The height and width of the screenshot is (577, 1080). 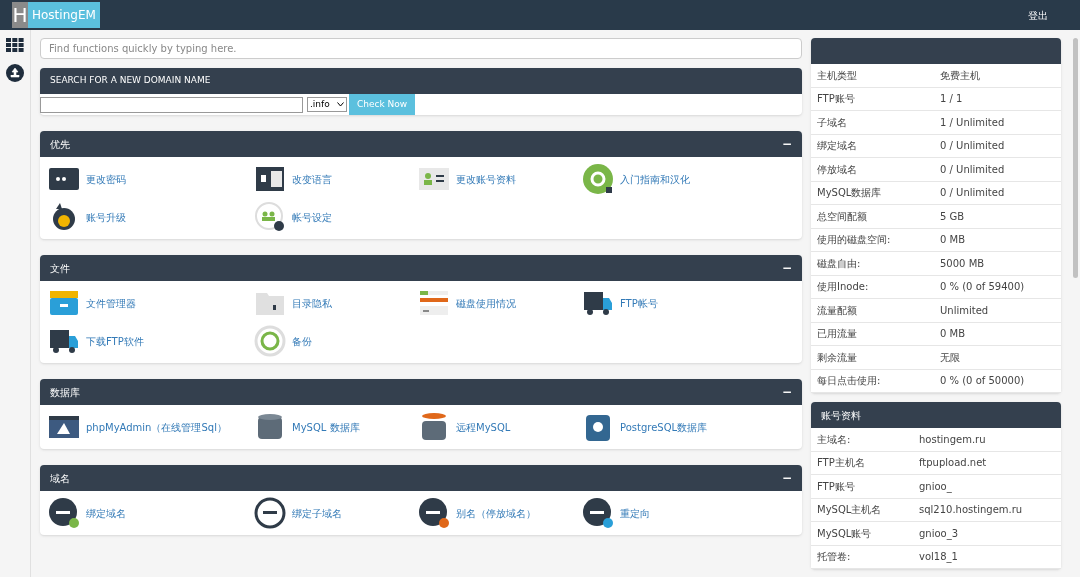 I want to click on section-title: 数据库, so click(x=65, y=392).